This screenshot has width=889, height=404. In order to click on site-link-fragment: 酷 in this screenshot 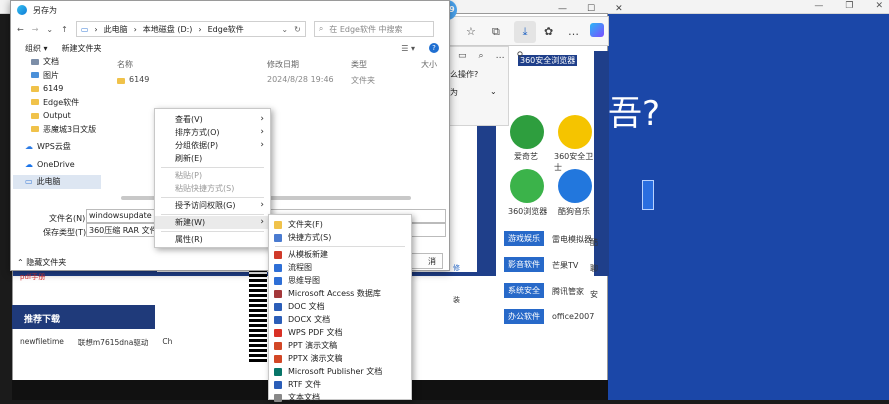, I will do `click(594, 242)`.